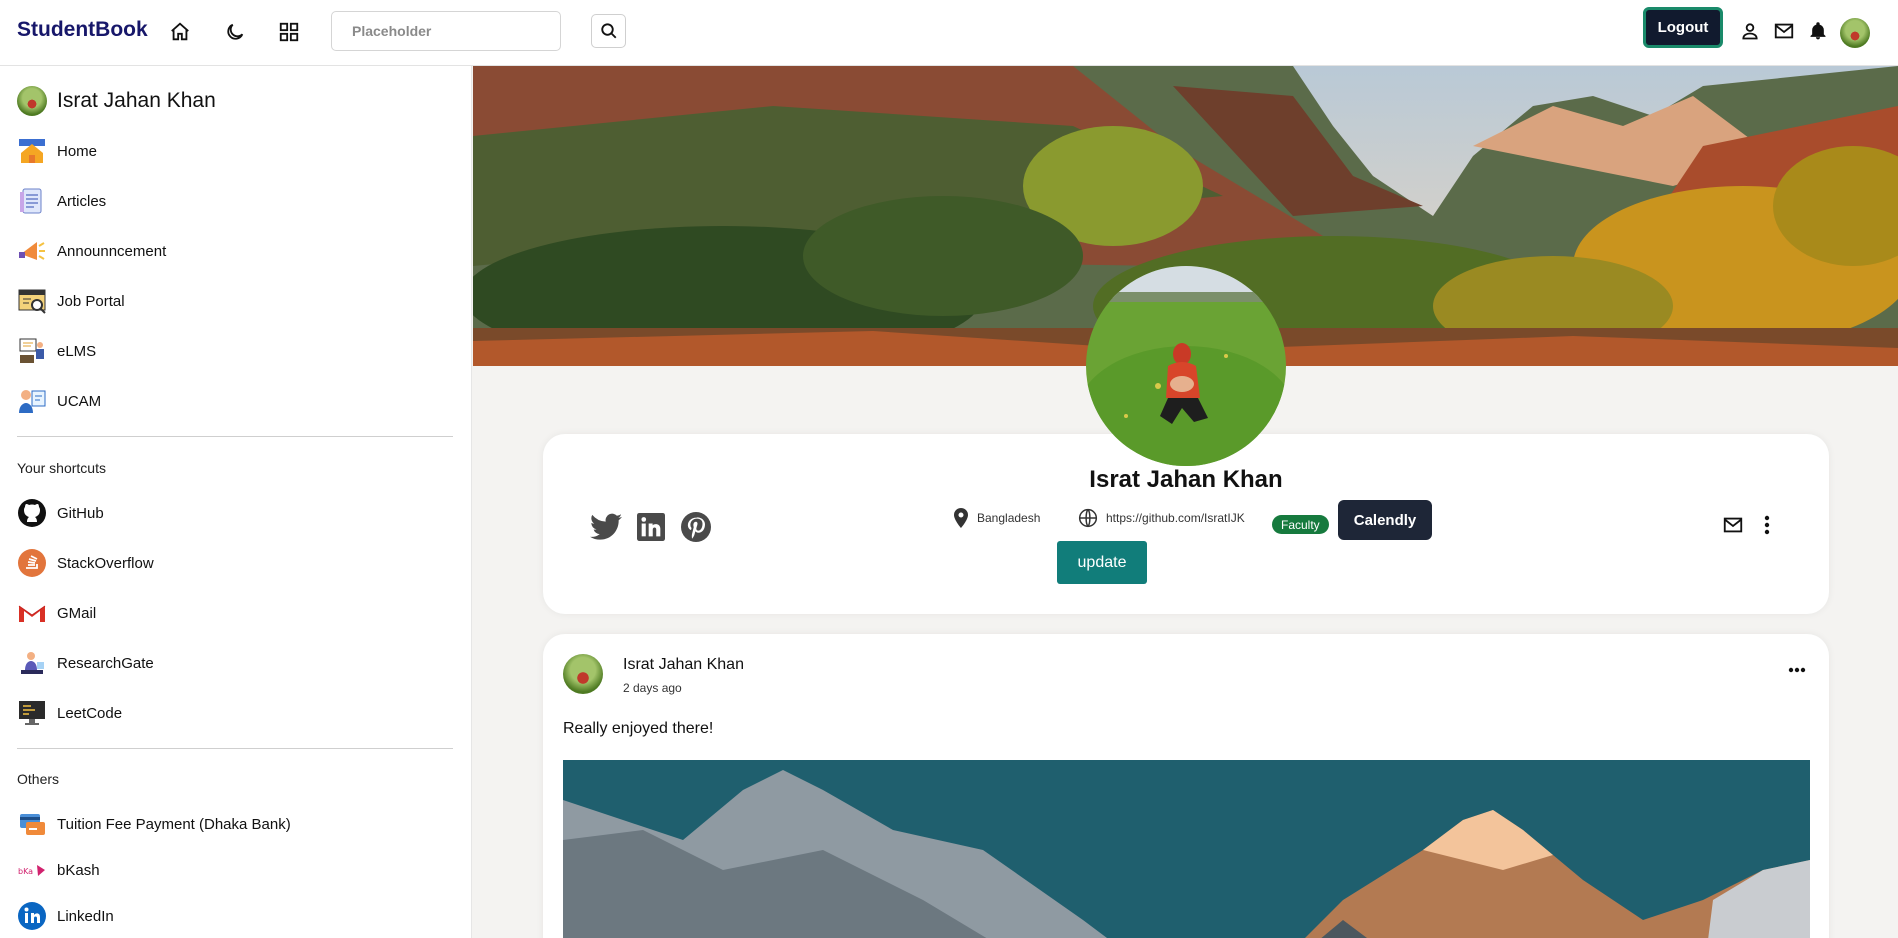  I want to click on sidebar-item-announcement: Announncement, so click(91, 251).